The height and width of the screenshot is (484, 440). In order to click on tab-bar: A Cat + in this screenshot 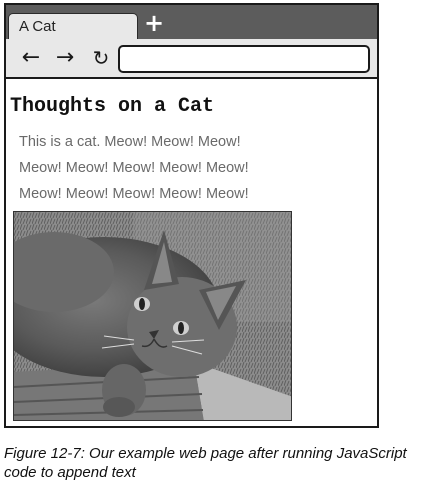, I will do `click(191, 22)`.